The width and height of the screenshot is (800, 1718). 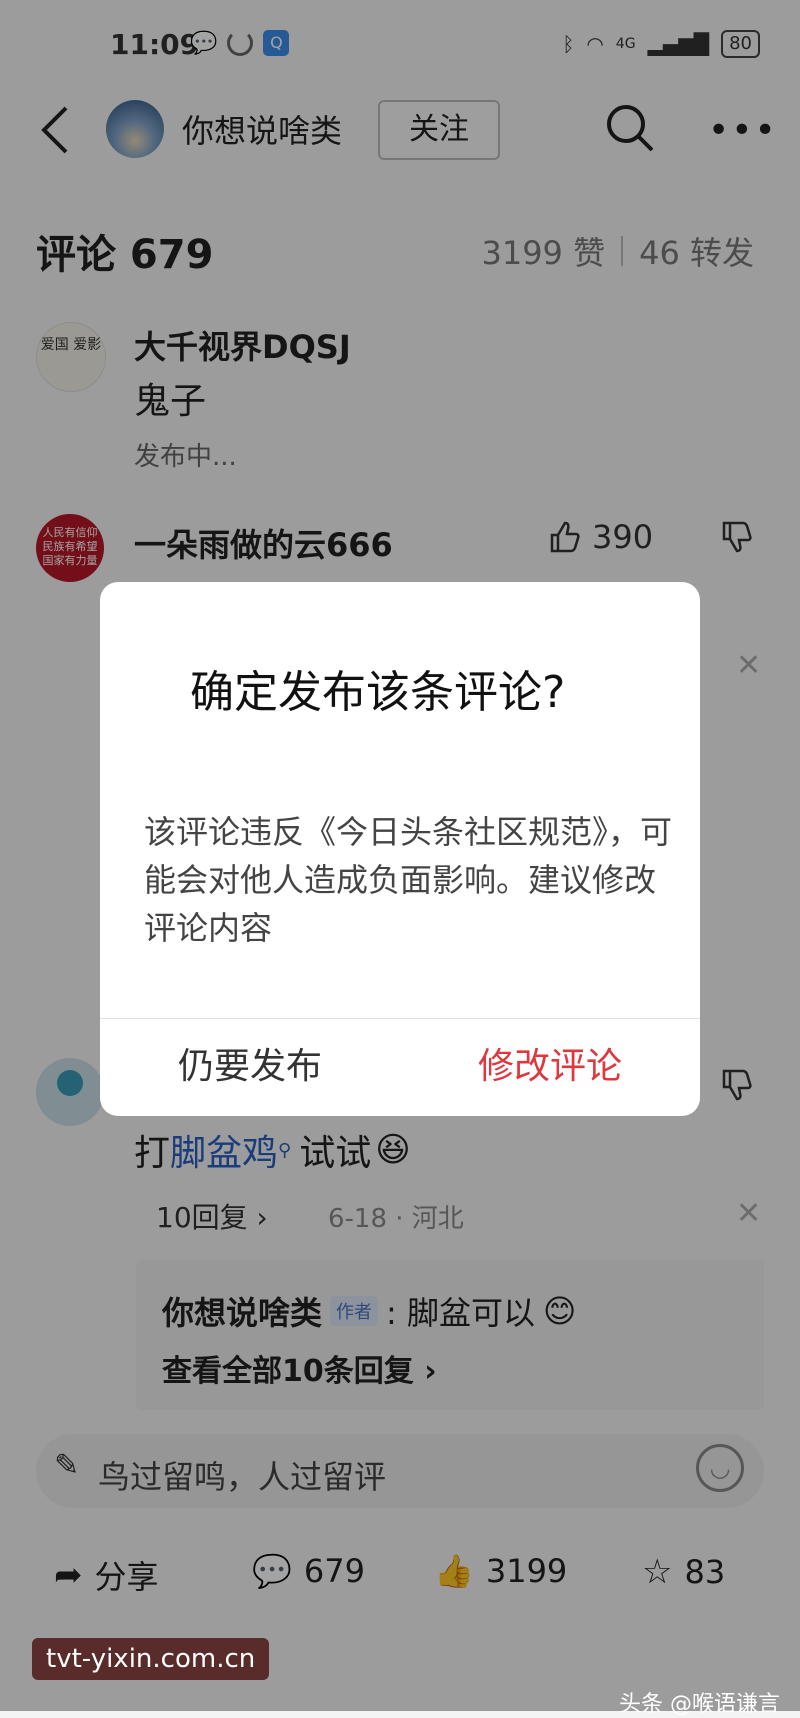 I want to click on publish-anyway-button: 仍要发布, so click(x=250, y=1067).